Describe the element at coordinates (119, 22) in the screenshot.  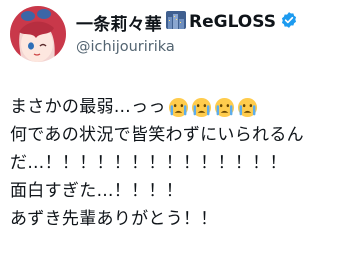
I see `display-name: 一条莉々華` at that location.